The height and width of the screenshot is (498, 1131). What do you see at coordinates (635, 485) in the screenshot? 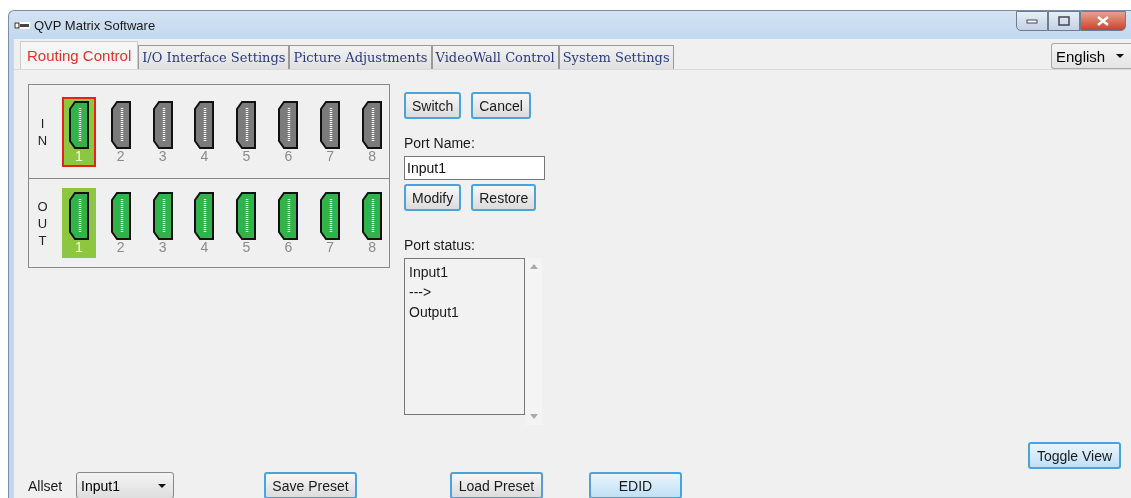
I see `preset-button: EDID` at bounding box center [635, 485].